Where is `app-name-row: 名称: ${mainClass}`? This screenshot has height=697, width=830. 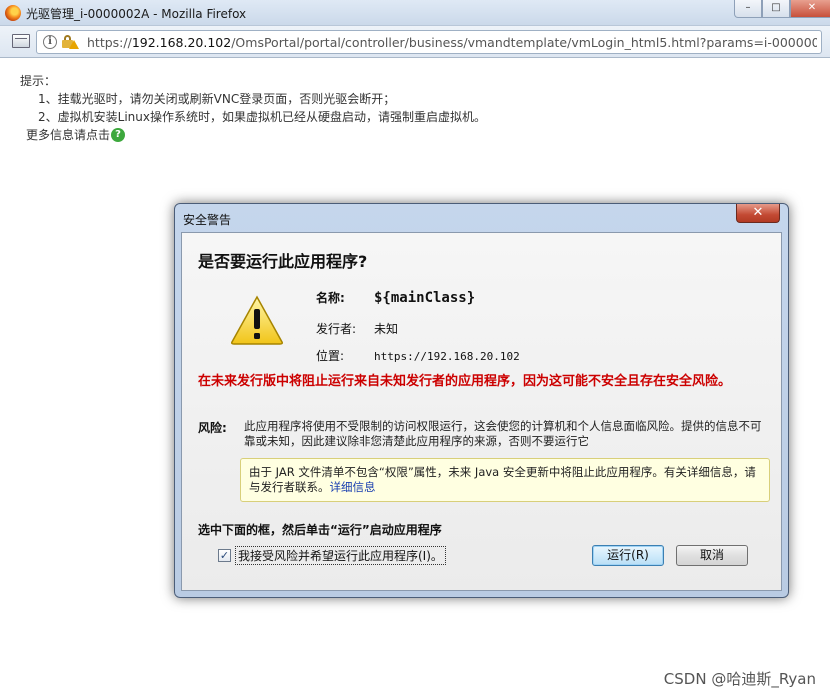 app-name-row: 名称: ${mainClass} is located at coordinates (395, 297).